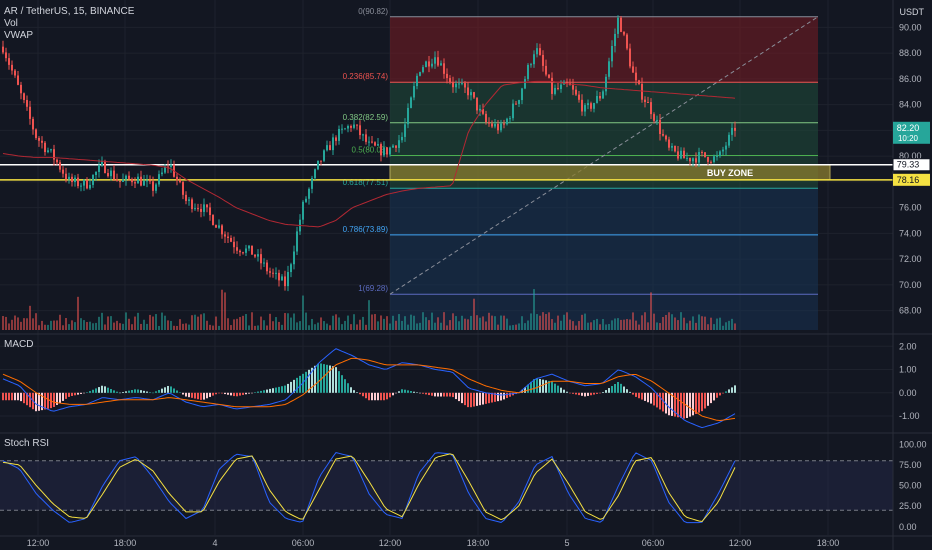  Describe the element at coordinates (910, 506) in the screenshot. I see `stoch-axis-tick: 25.00` at that location.